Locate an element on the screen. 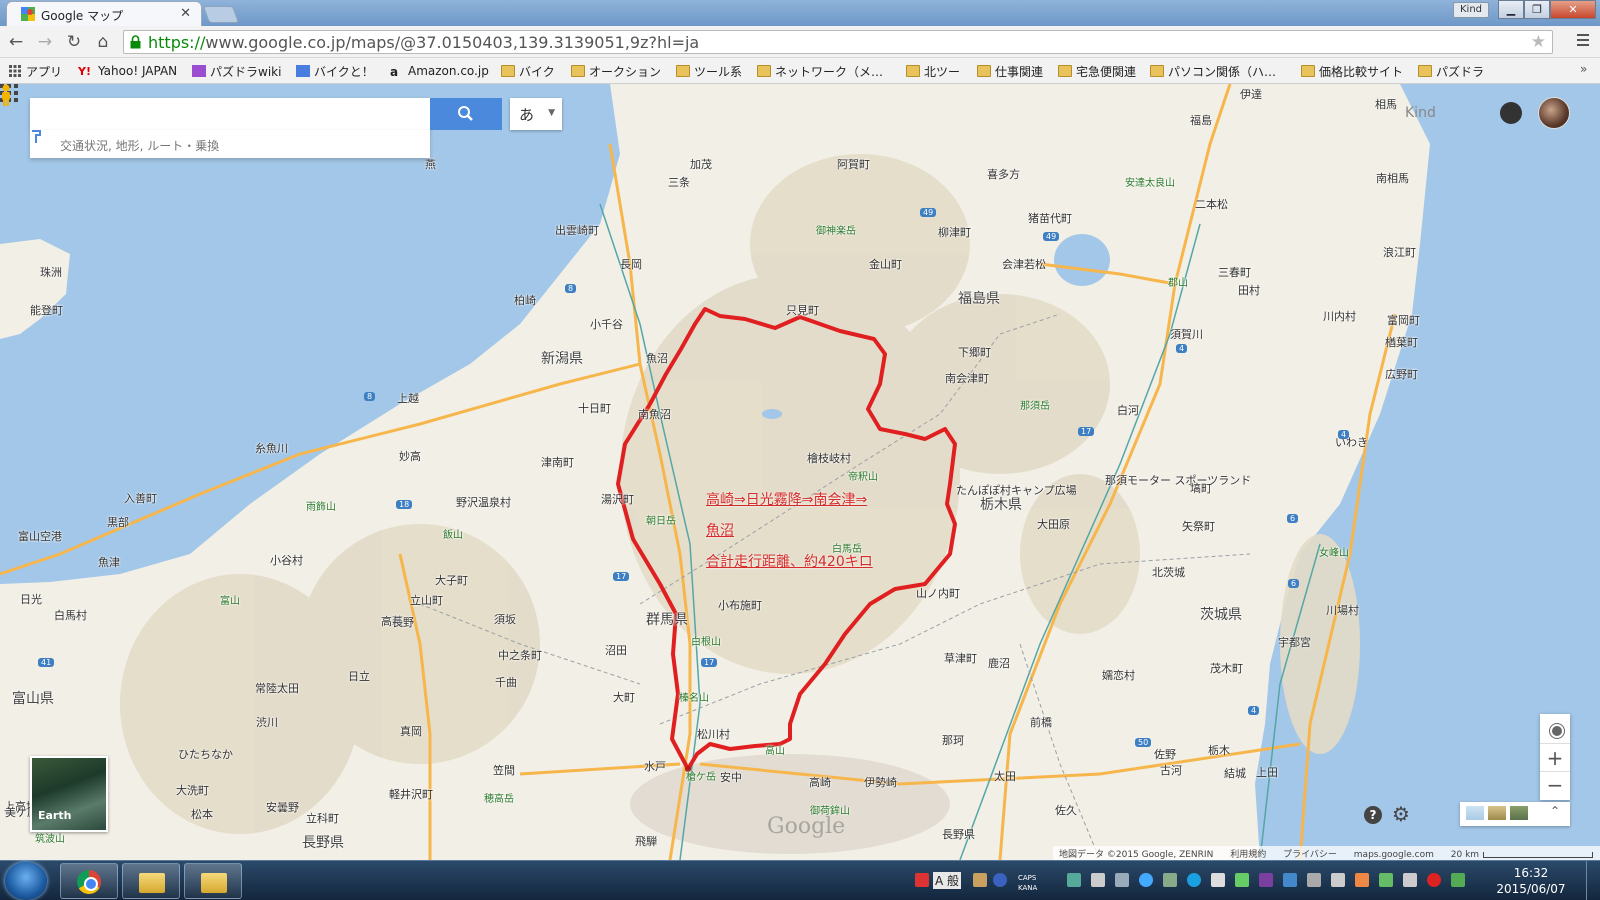  tray-record-icon is located at coordinates (1434, 880).